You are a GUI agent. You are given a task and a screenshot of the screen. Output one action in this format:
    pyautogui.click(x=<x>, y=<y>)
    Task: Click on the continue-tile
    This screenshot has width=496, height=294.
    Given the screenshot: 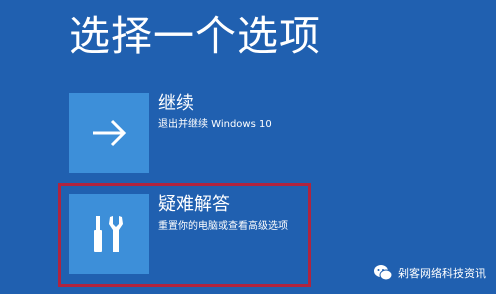 What is the action you would take?
    pyautogui.click(x=109, y=133)
    